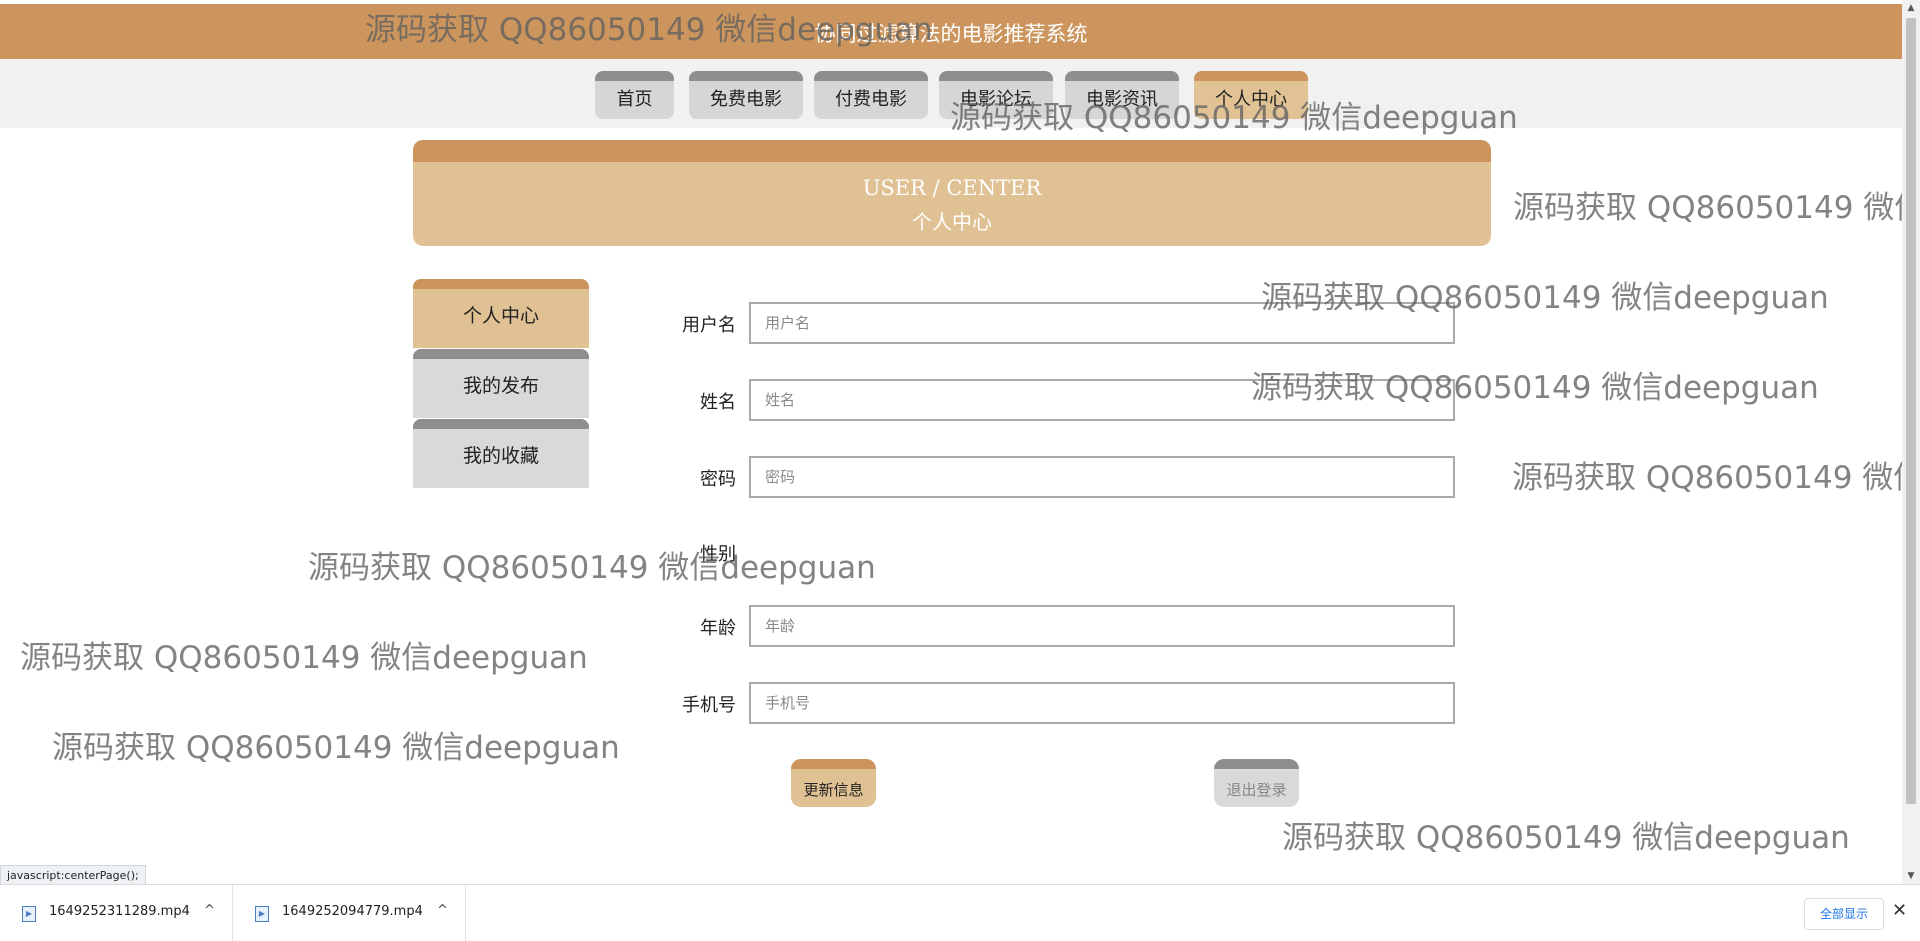 The width and height of the screenshot is (1920, 941). Describe the element at coordinates (718, 402) in the screenshot. I see `name-label: 姓名` at that location.